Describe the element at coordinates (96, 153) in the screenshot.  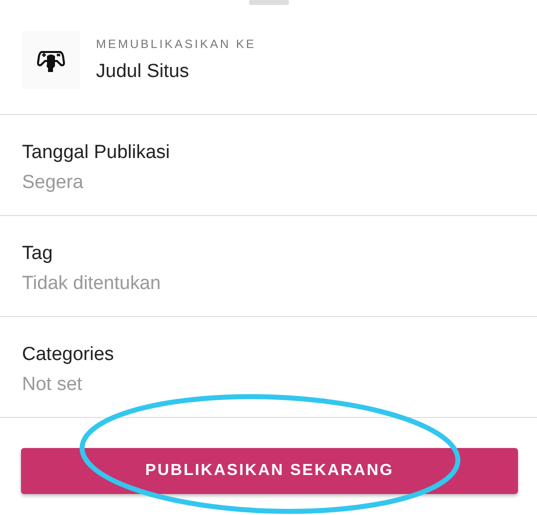
I see `setting-label: Tanggal Publikasi` at that location.